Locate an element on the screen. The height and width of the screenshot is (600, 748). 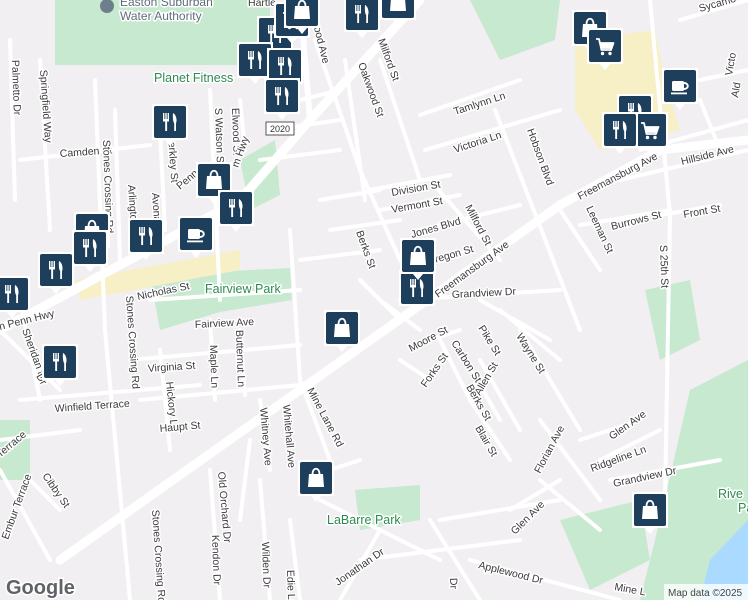
park-label-planet-fitness: Planet Fitness is located at coordinates (194, 78).